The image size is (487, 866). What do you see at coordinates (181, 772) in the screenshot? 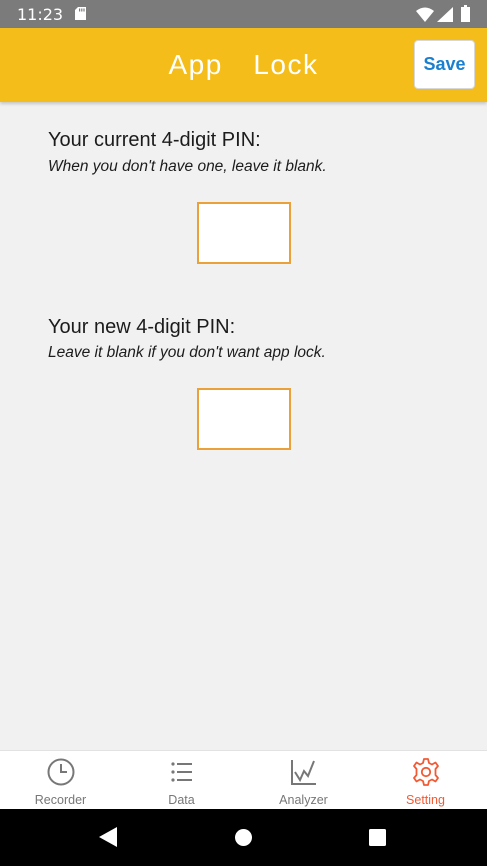
I see `list-icon` at bounding box center [181, 772].